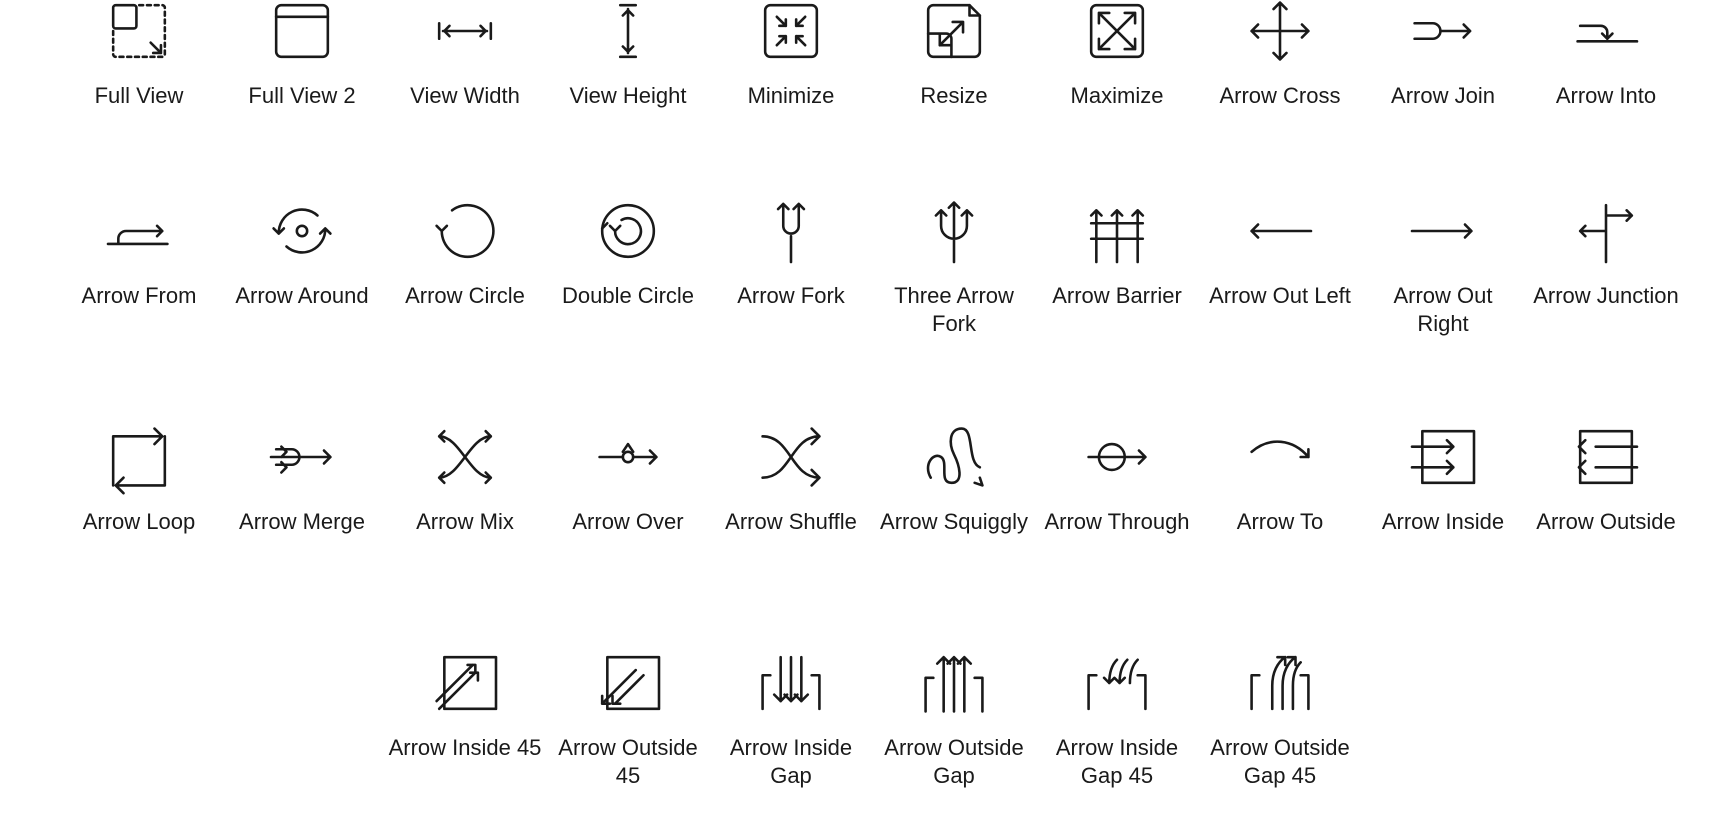  Describe the element at coordinates (628, 721) in the screenshot. I see `icon-tile-arrow-outside-45: Arrow Outside 45` at that location.